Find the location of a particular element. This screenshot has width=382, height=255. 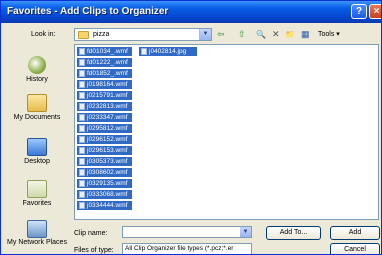

list-item: j0295812.wmf is located at coordinates (104, 128).